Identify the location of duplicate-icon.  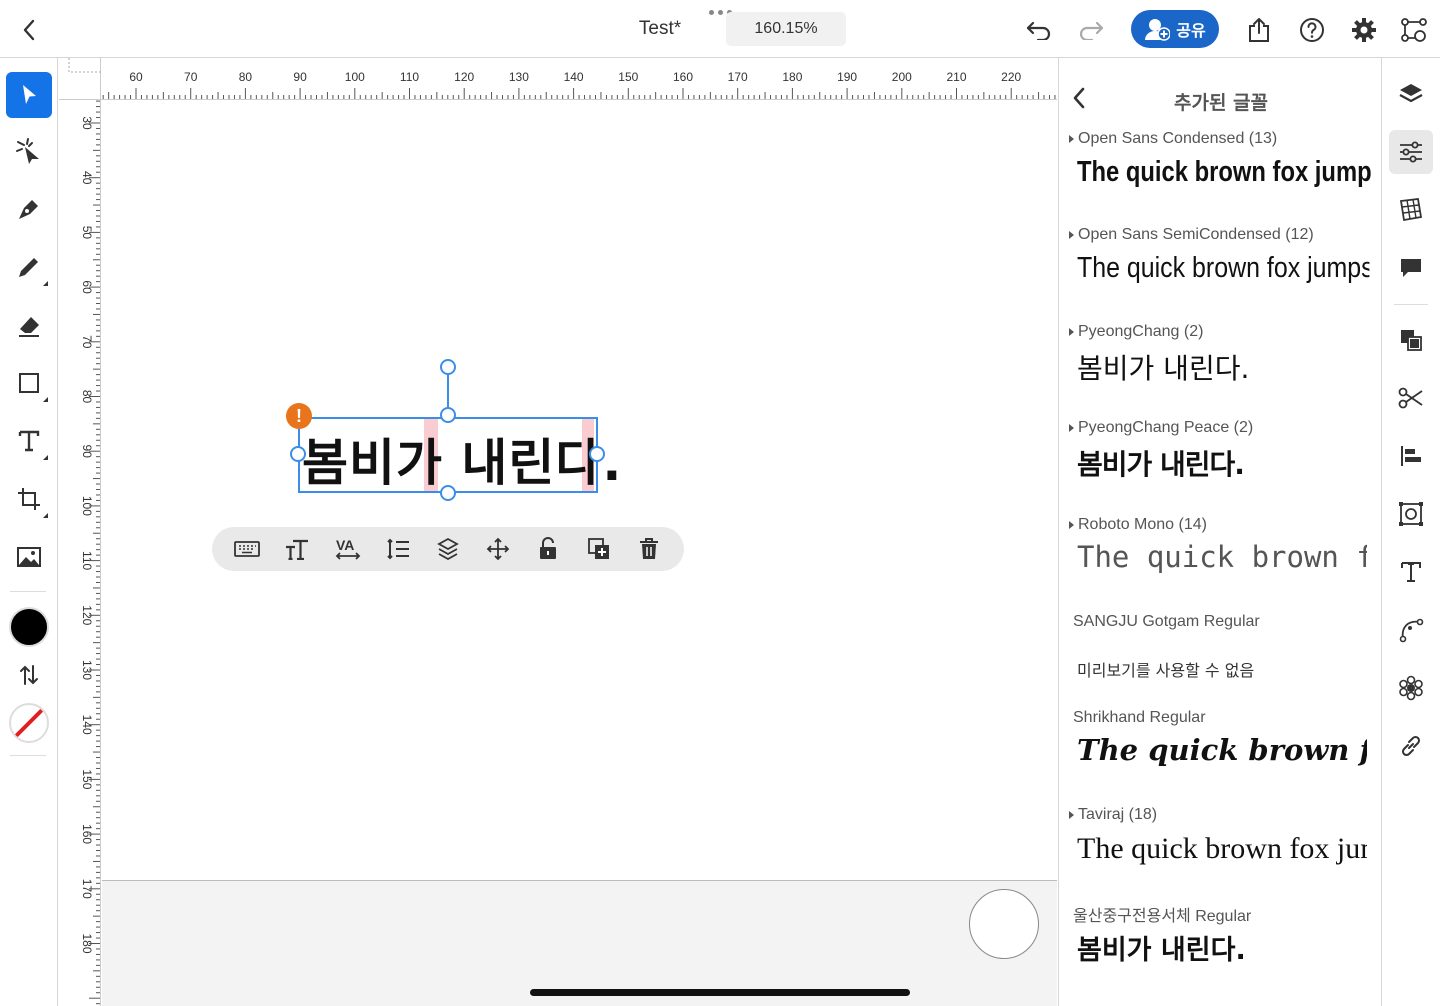
(598, 548).